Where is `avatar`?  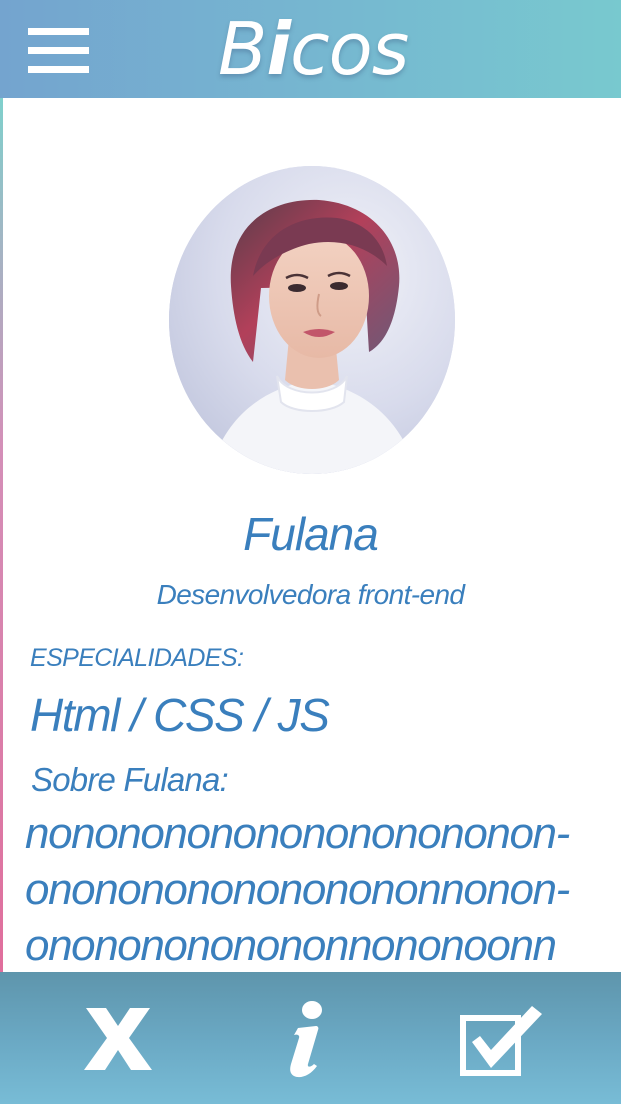 avatar is located at coordinates (312, 320).